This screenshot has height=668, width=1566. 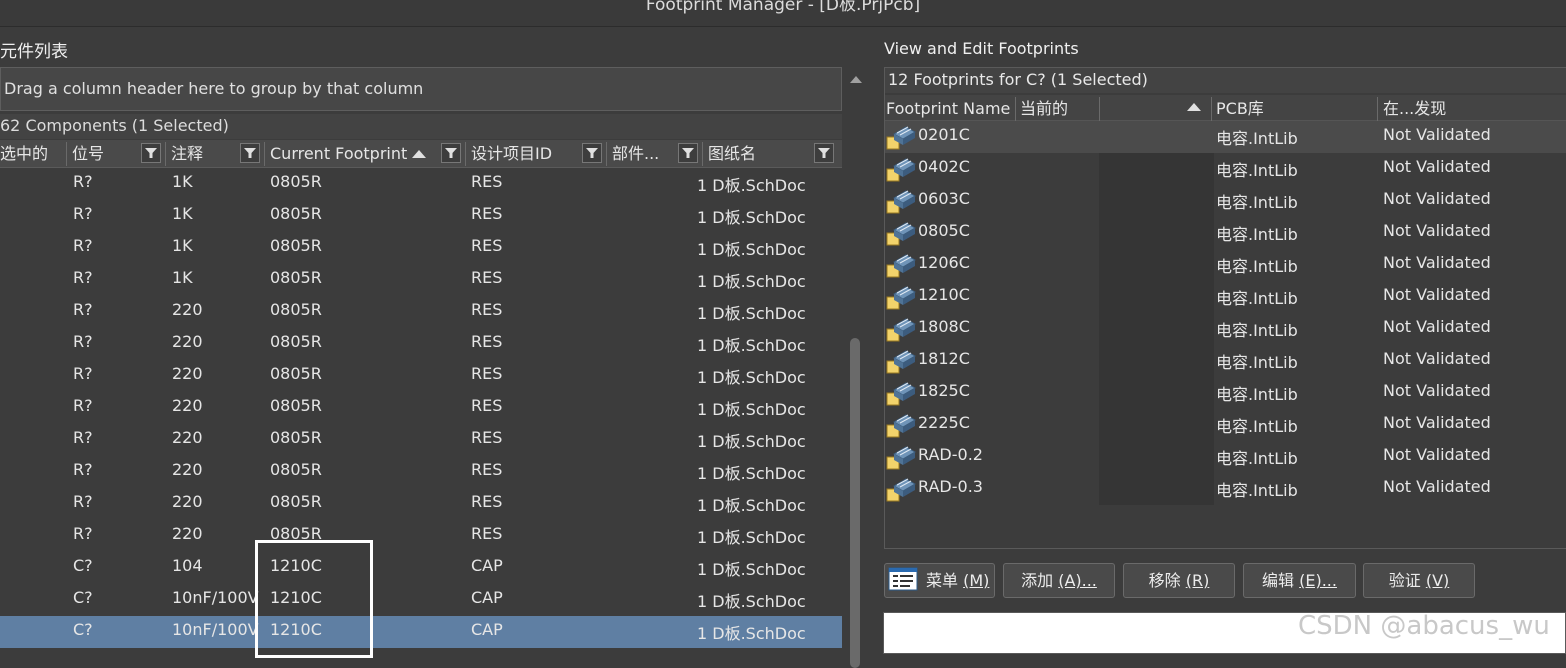 What do you see at coordinates (1225, 201) in the screenshot?
I see `footprint-row: 0603C 电容.IntLib Not Validated` at bounding box center [1225, 201].